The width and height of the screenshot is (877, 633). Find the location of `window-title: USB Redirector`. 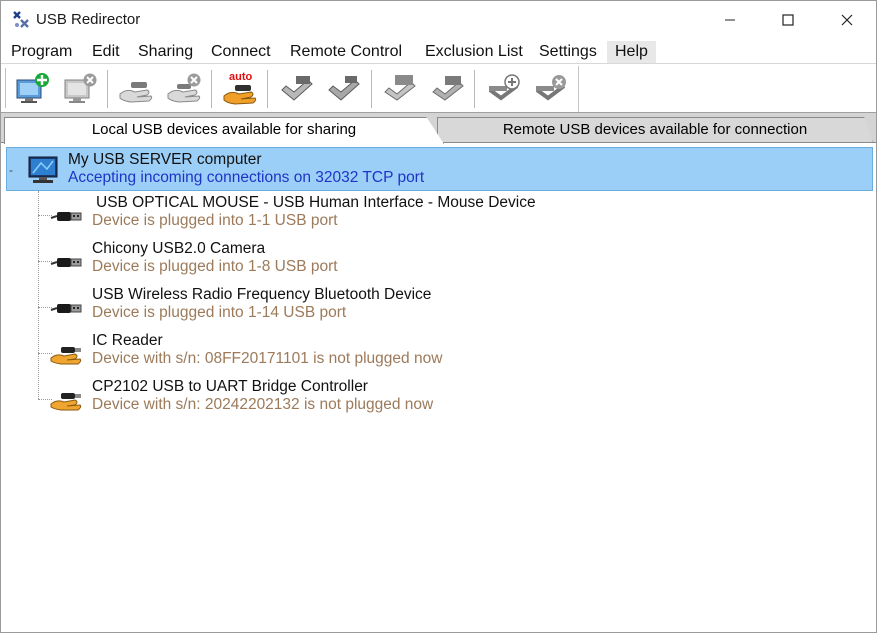

window-title: USB Redirector is located at coordinates (88, 19).